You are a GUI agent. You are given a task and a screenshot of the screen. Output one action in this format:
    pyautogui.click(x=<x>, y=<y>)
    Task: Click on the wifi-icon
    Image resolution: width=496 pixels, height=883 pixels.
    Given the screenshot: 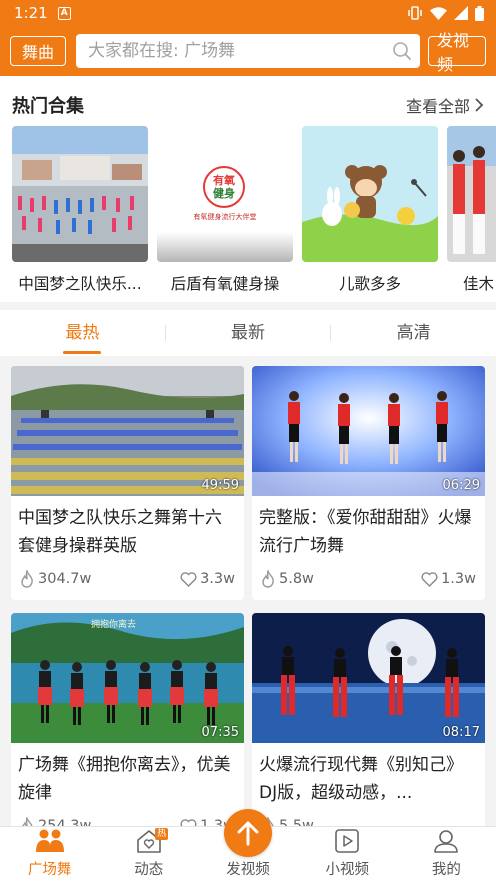 What is the action you would take?
    pyautogui.click(x=438, y=13)
    